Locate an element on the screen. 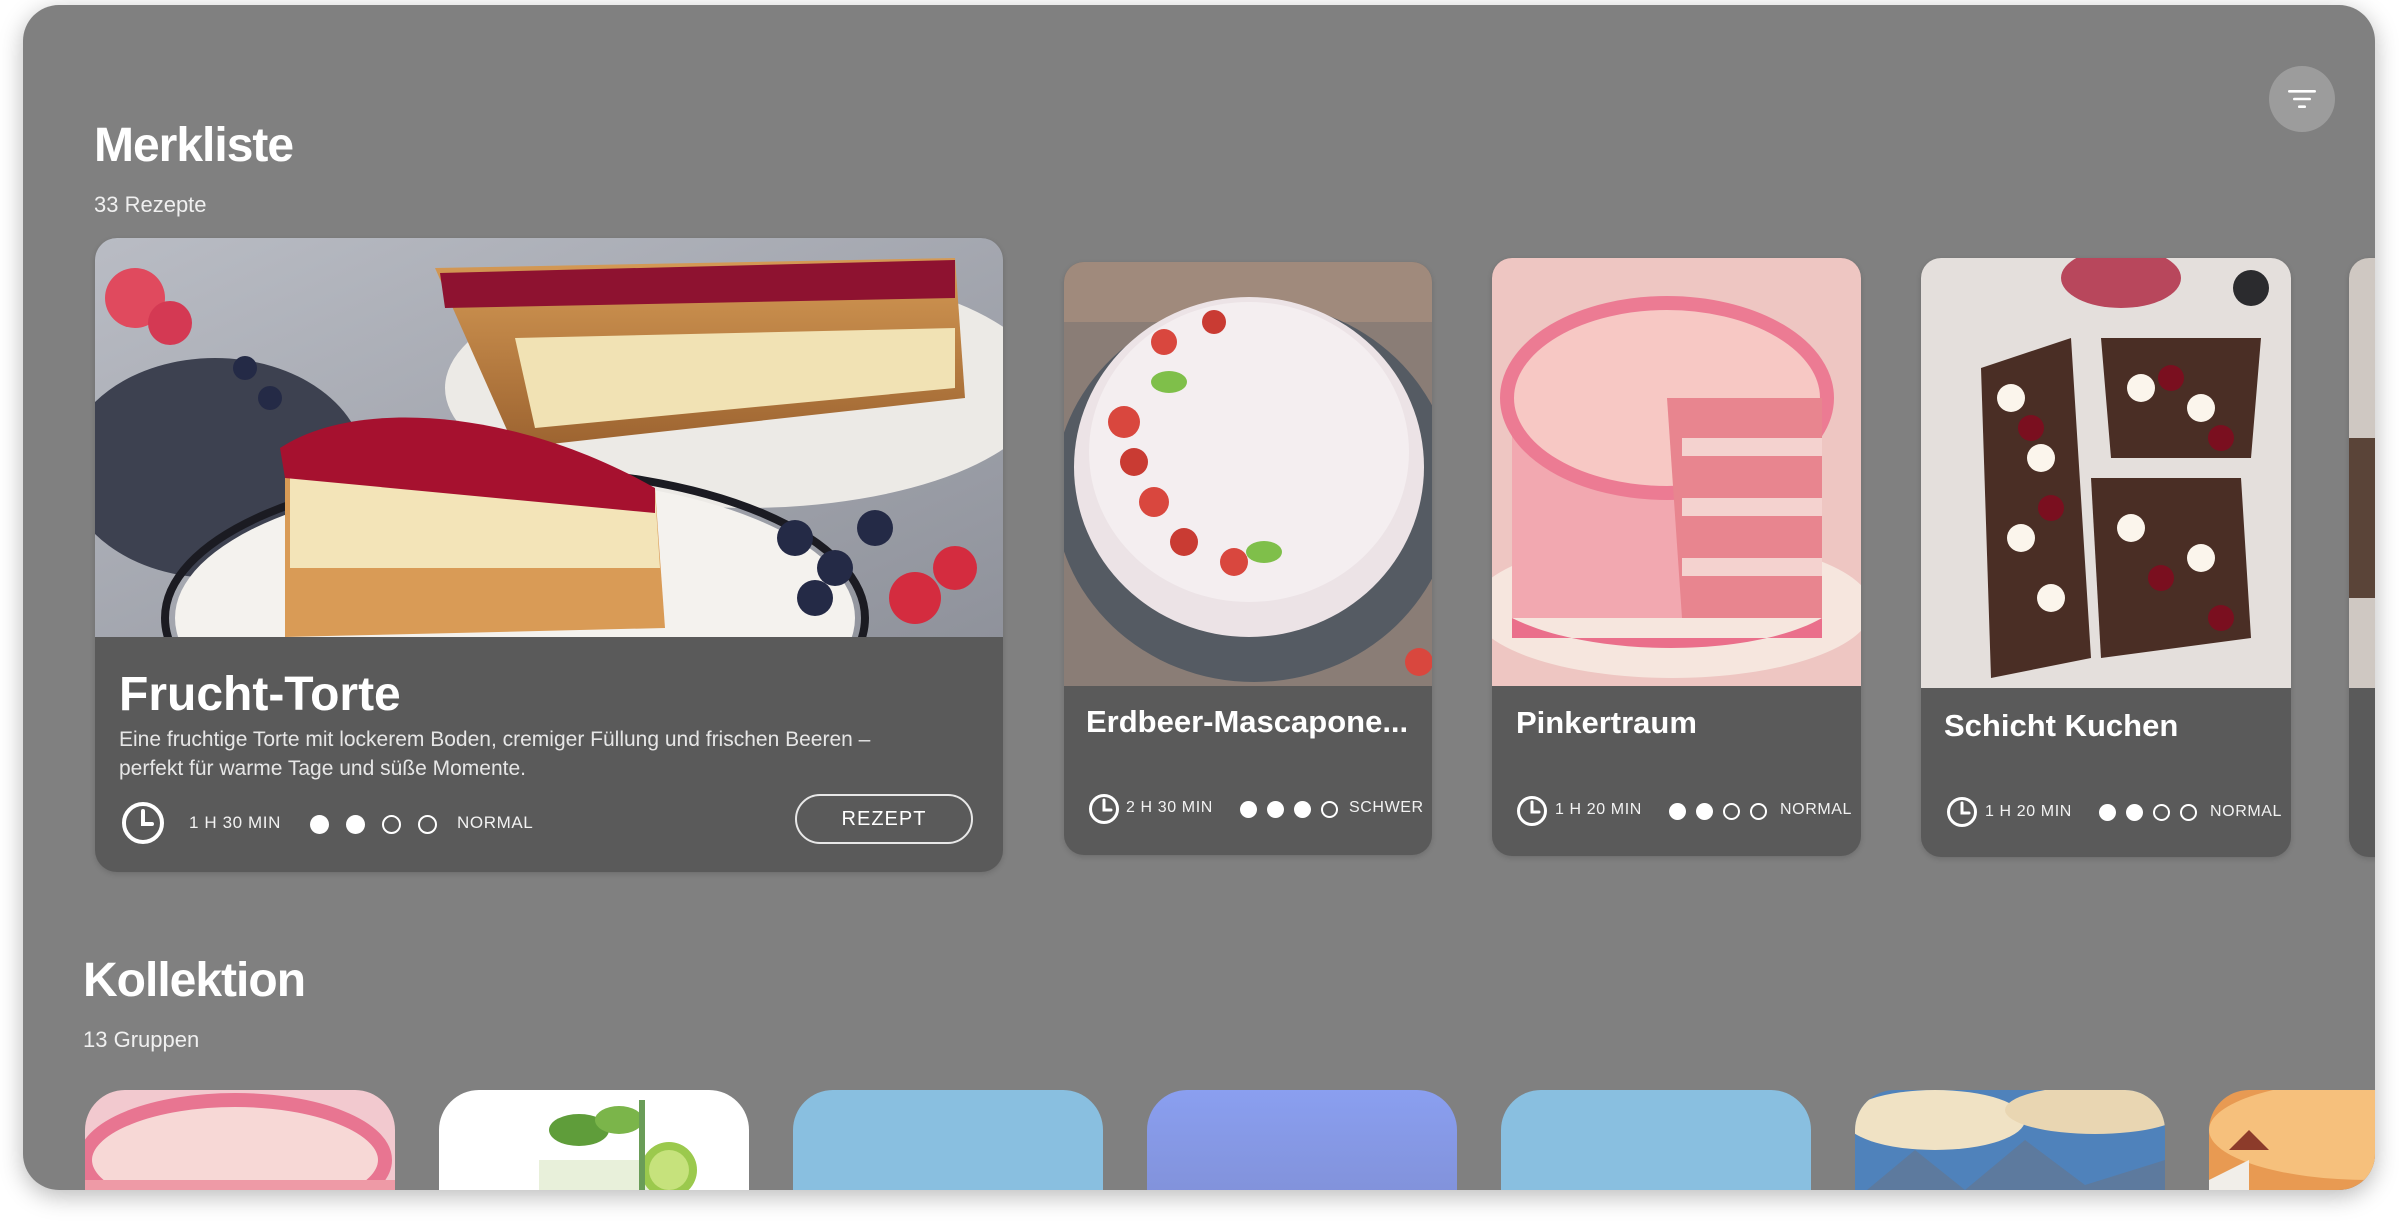 The height and width of the screenshot is (1230, 2399). recipe-card: Pinkertraum 1 H 20 MIN NORMAL is located at coordinates (1676, 557).